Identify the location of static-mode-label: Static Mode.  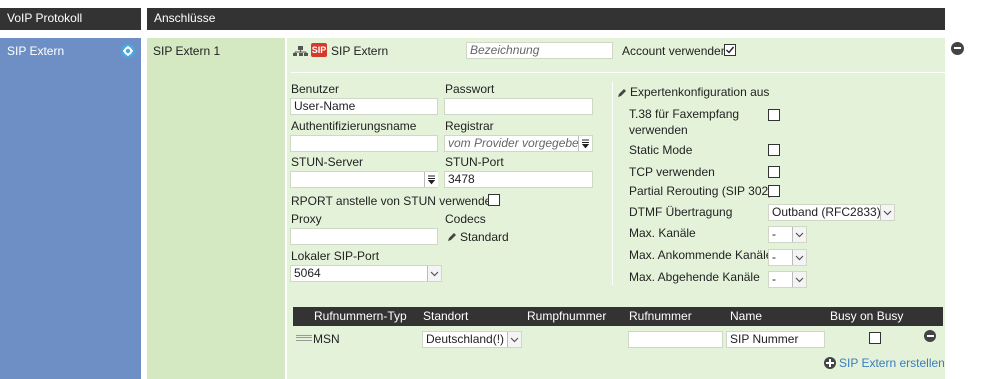
(661, 150).